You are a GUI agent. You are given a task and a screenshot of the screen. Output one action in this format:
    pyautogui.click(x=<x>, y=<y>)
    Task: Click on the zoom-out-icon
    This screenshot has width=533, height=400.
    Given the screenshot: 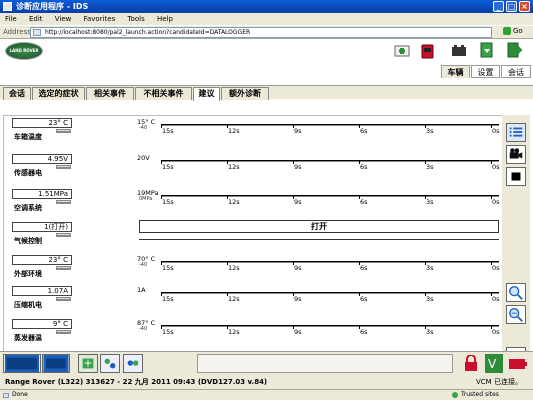 What is the action you would take?
    pyautogui.click(x=516, y=314)
    